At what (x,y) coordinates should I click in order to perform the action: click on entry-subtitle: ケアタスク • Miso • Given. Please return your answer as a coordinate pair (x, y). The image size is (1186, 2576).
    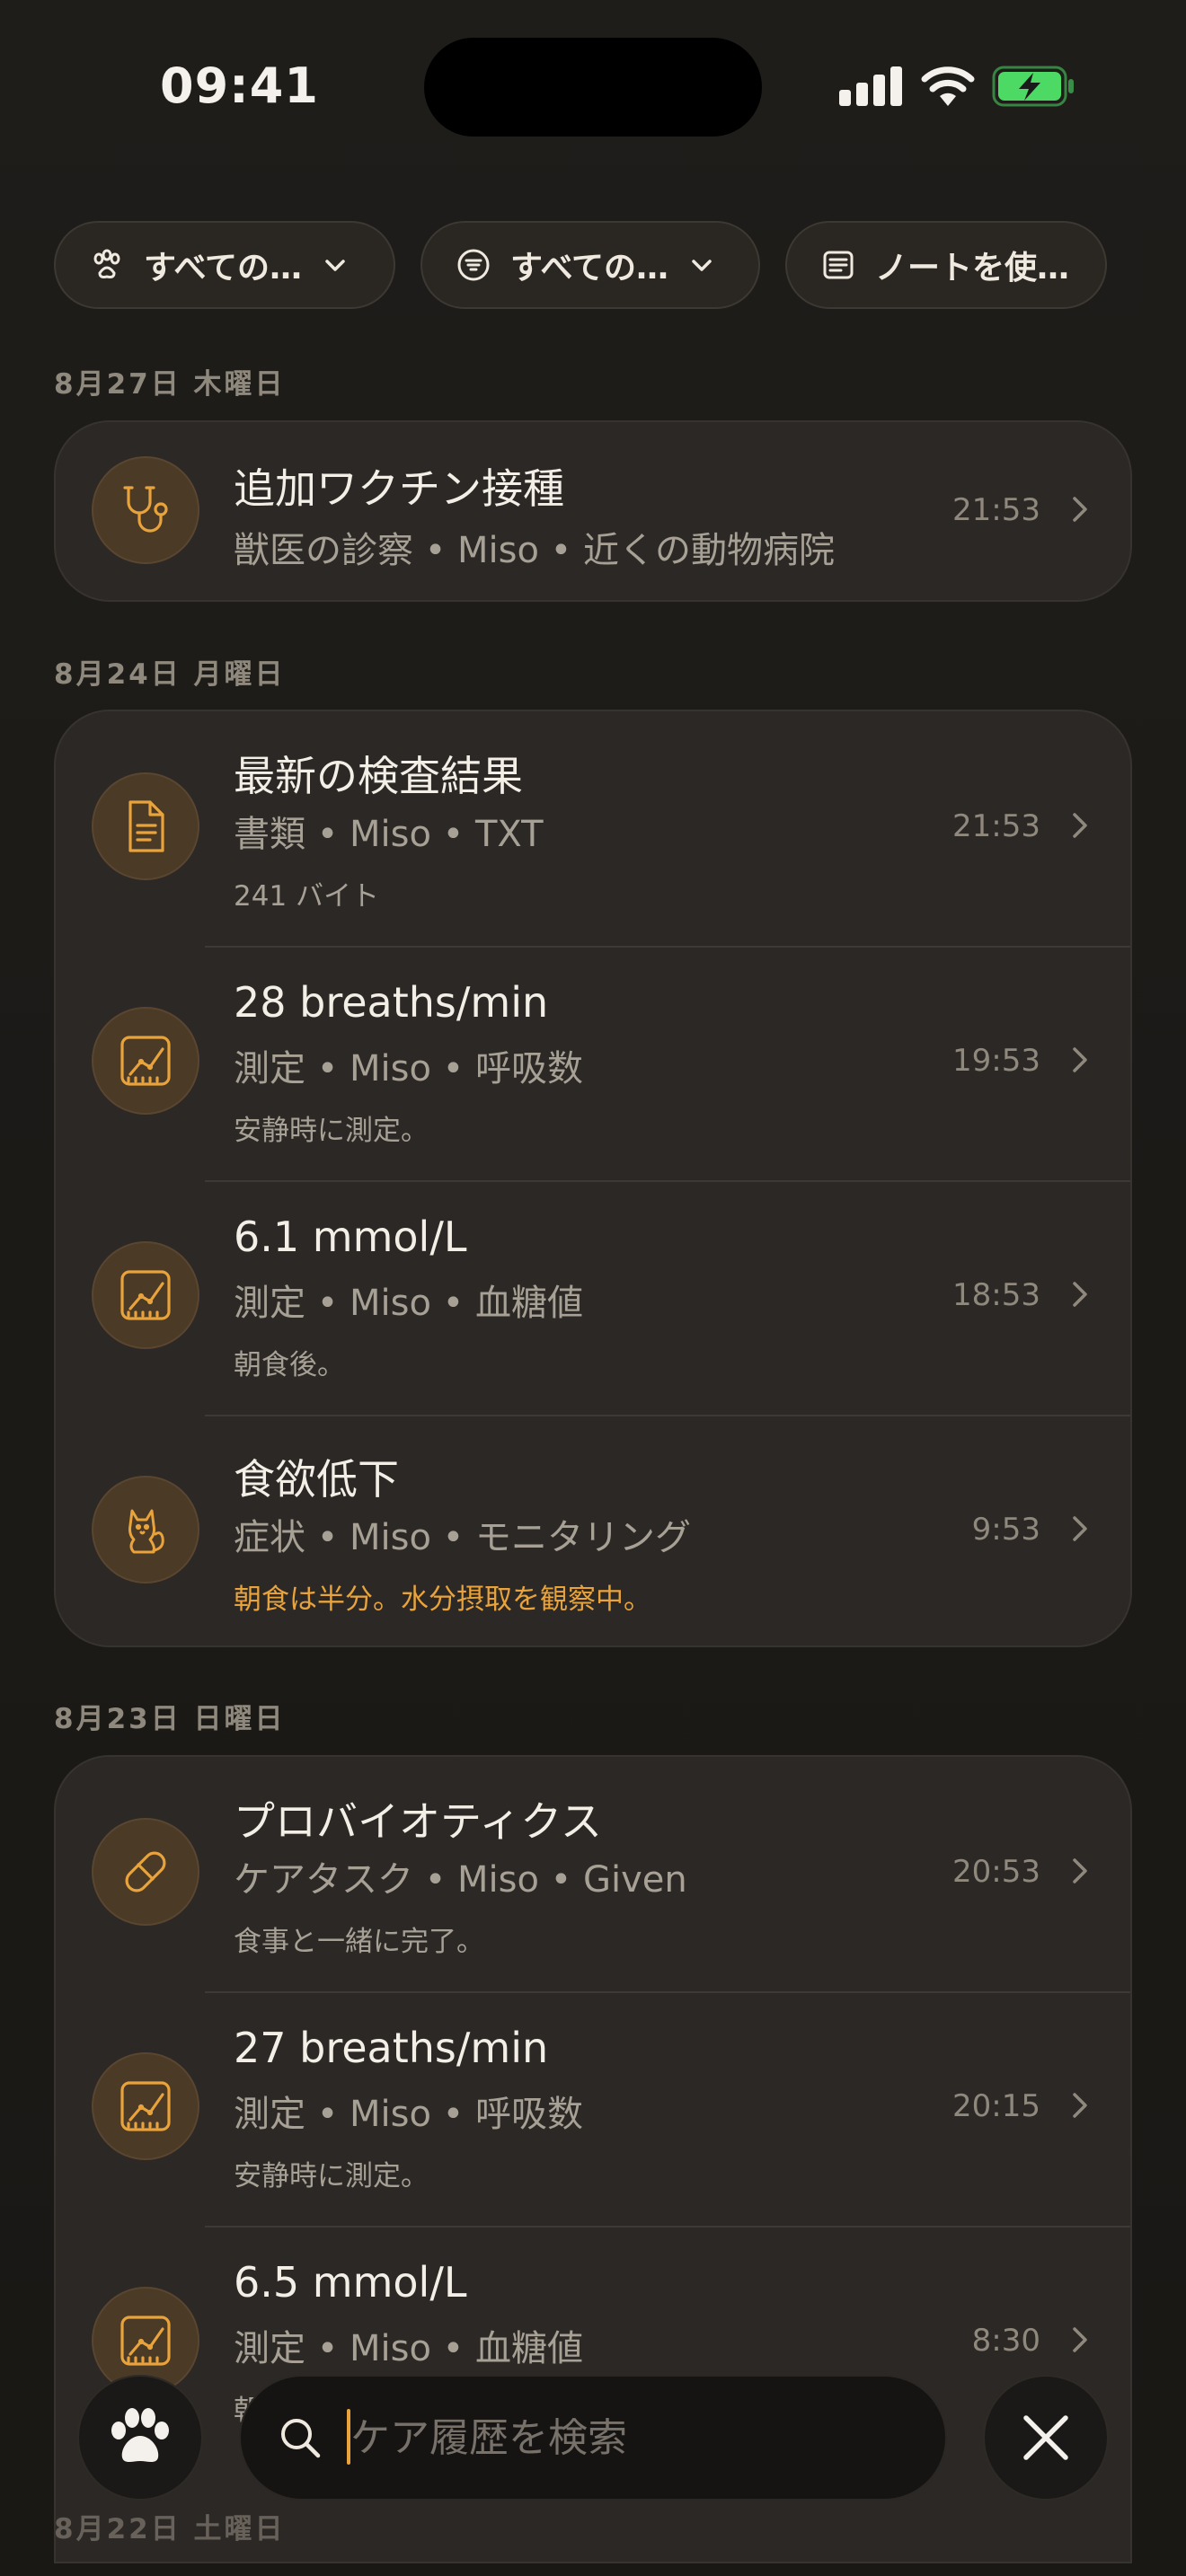
    Looking at the image, I should click on (460, 1880).